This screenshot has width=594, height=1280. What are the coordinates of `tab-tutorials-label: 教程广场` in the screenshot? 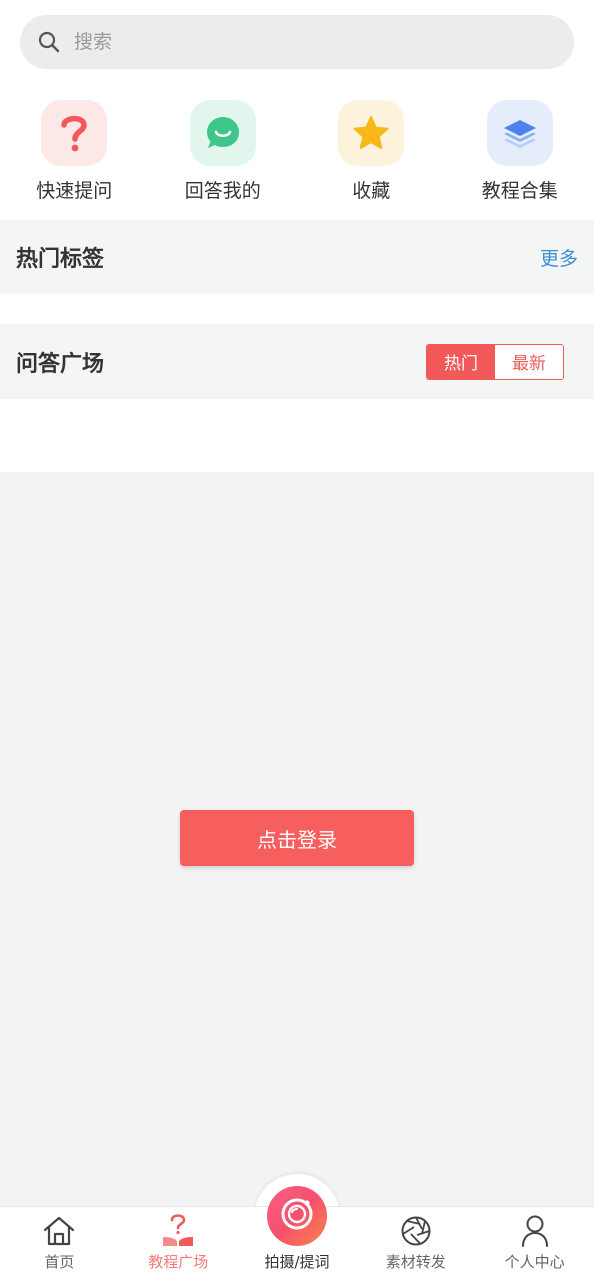 It's located at (178, 1262).